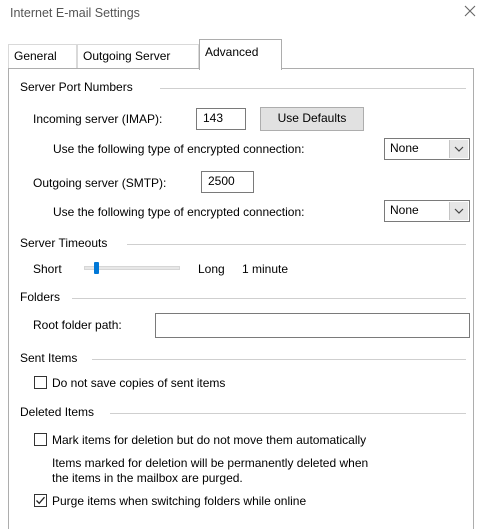  What do you see at coordinates (96, 268) in the screenshot?
I see `slider-thumb` at bounding box center [96, 268].